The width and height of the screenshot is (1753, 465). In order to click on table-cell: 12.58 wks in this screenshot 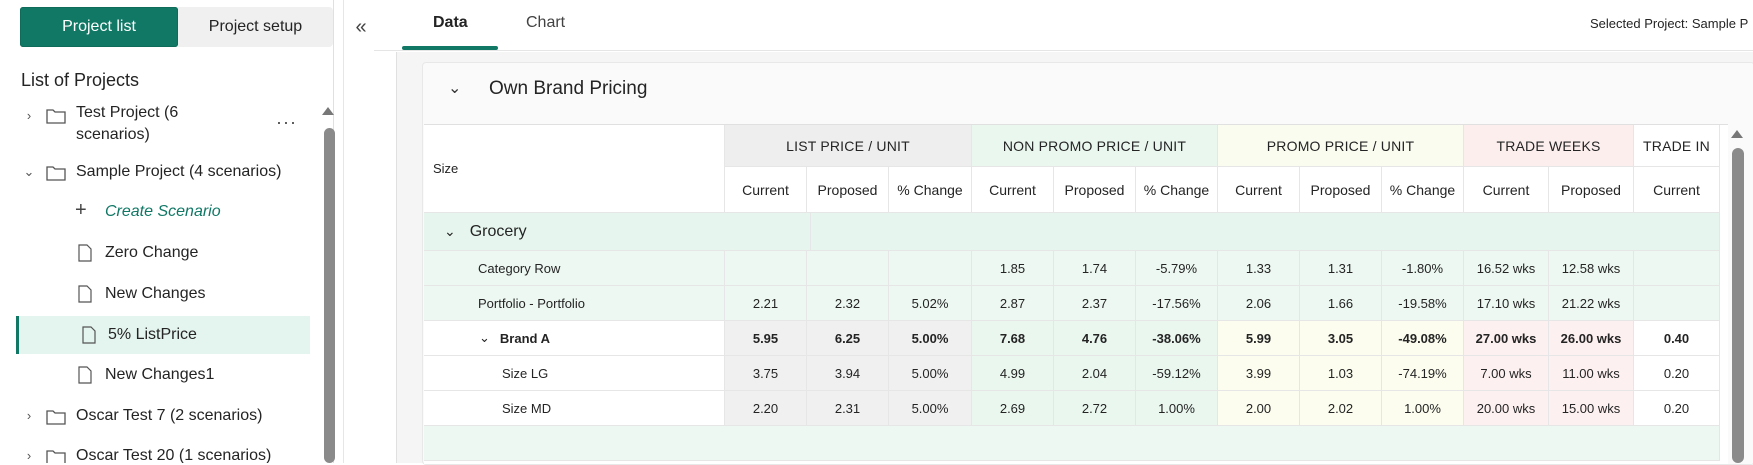, I will do `click(1591, 268)`.